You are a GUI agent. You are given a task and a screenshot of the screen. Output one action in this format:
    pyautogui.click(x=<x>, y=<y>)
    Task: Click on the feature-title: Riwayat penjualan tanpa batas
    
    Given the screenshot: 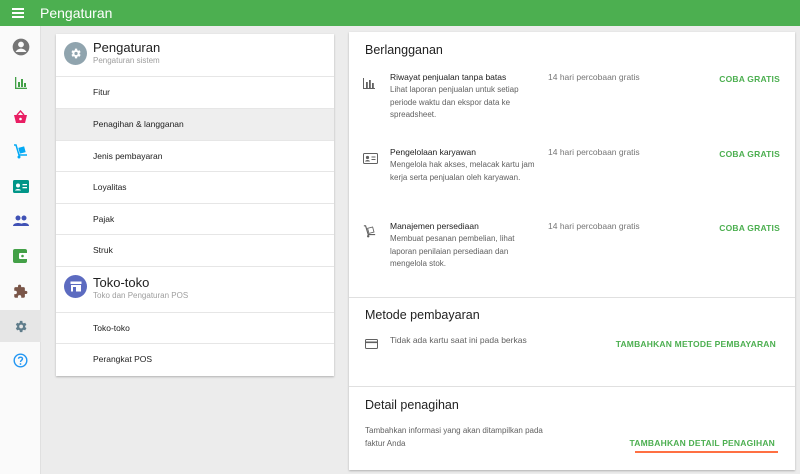 What is the action you would take?
    pyautogui.click(x=448, y=77)
    